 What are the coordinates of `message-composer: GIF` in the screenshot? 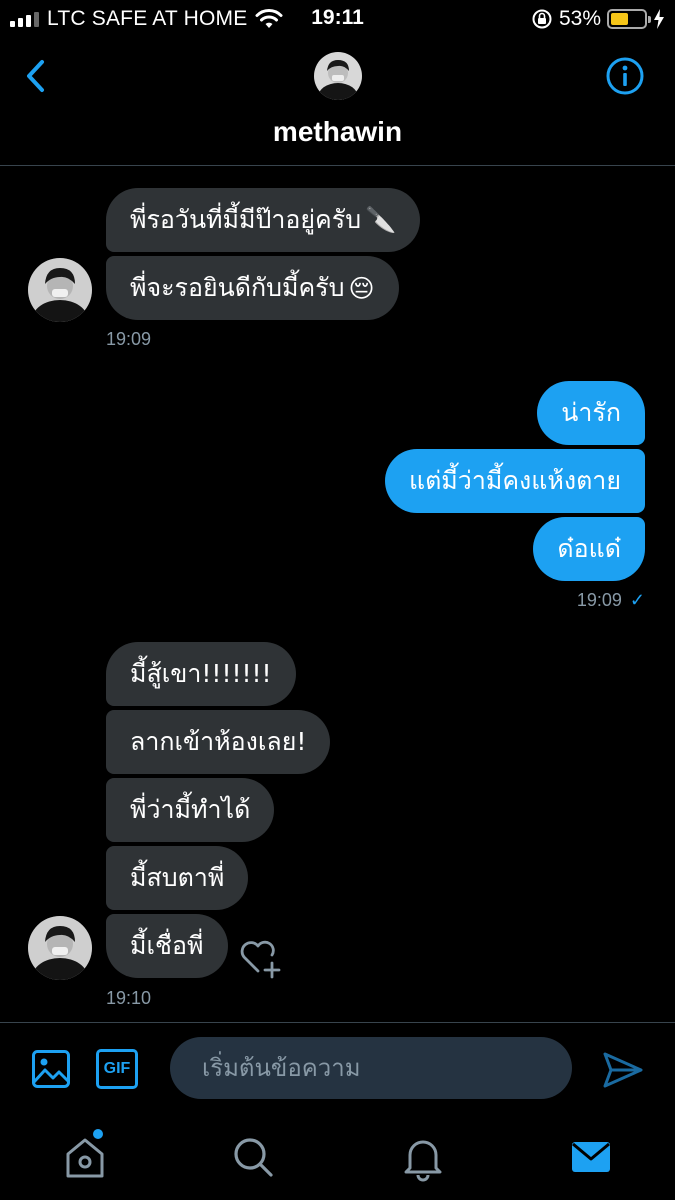 It's located at (337, 1067).